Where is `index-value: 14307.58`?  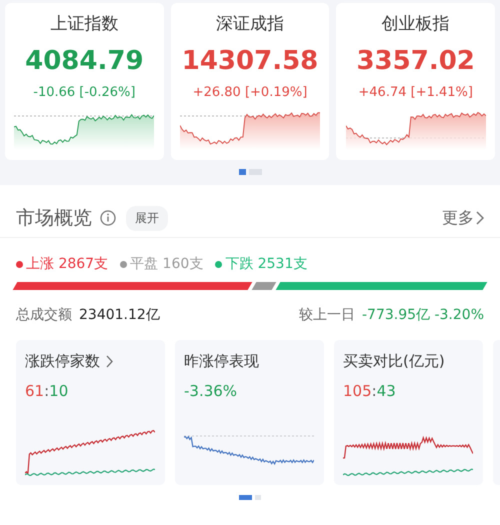 index-value: 14307.58 is located at coordinates (250, 61).